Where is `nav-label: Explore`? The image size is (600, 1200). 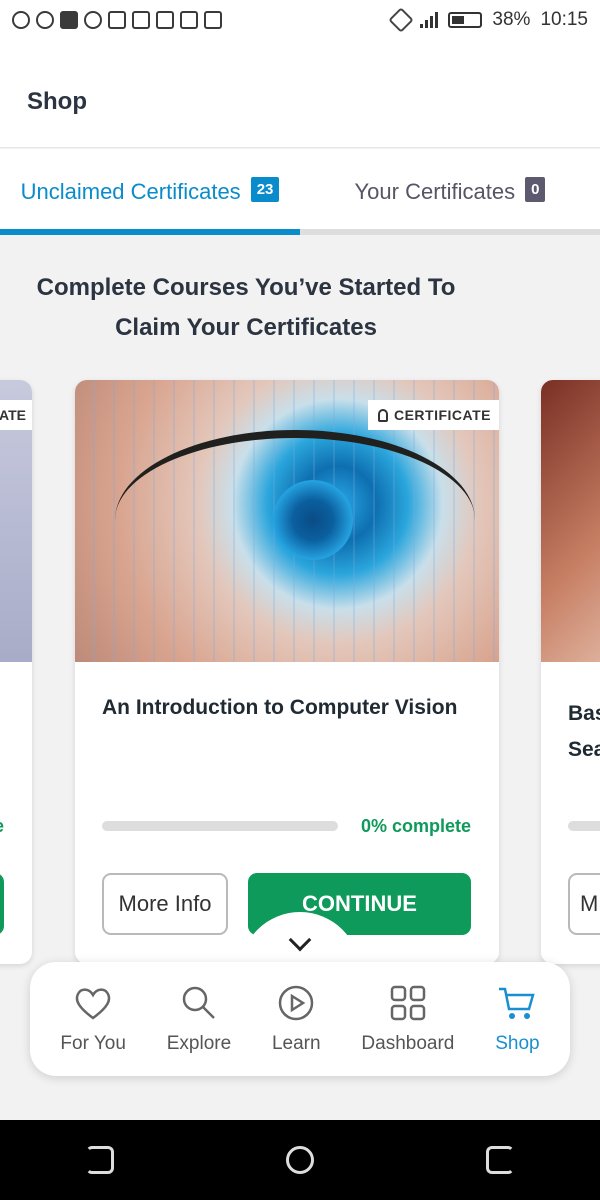
nav-label: Explore is located at coordinates (199, 1043).